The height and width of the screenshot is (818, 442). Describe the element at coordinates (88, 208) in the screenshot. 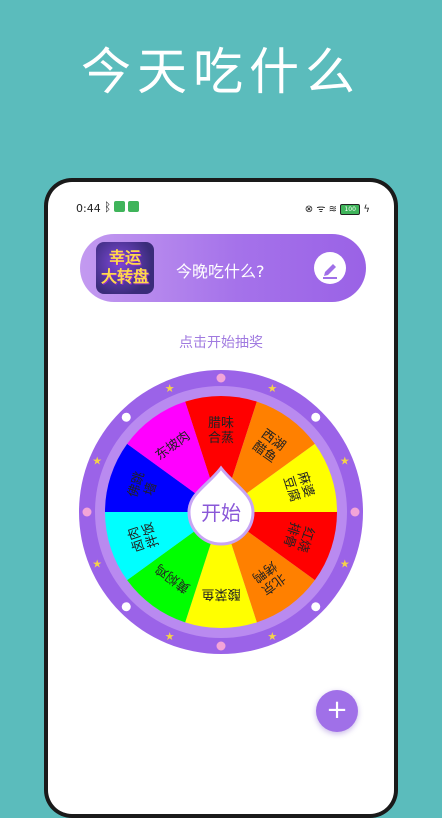

I see `status-time: 0:44` at that location.